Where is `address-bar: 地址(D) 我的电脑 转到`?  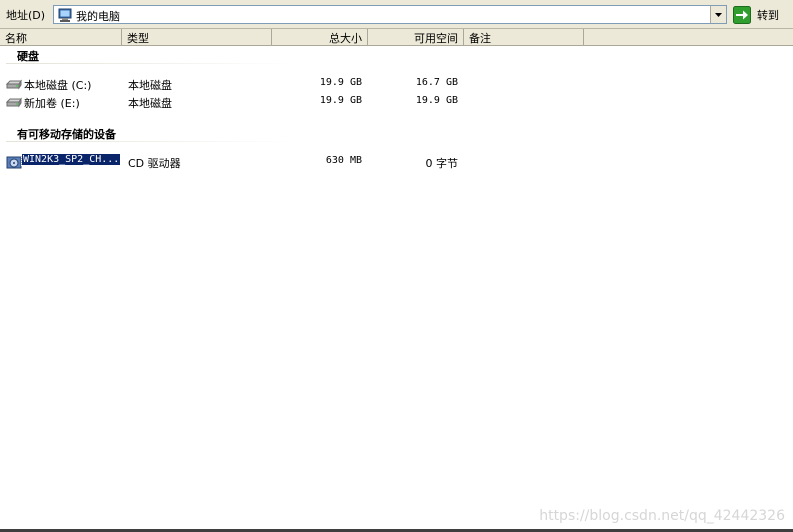
address-bar: 地址(D) 我的电脑 转到 is located at coordinates (396, 14).